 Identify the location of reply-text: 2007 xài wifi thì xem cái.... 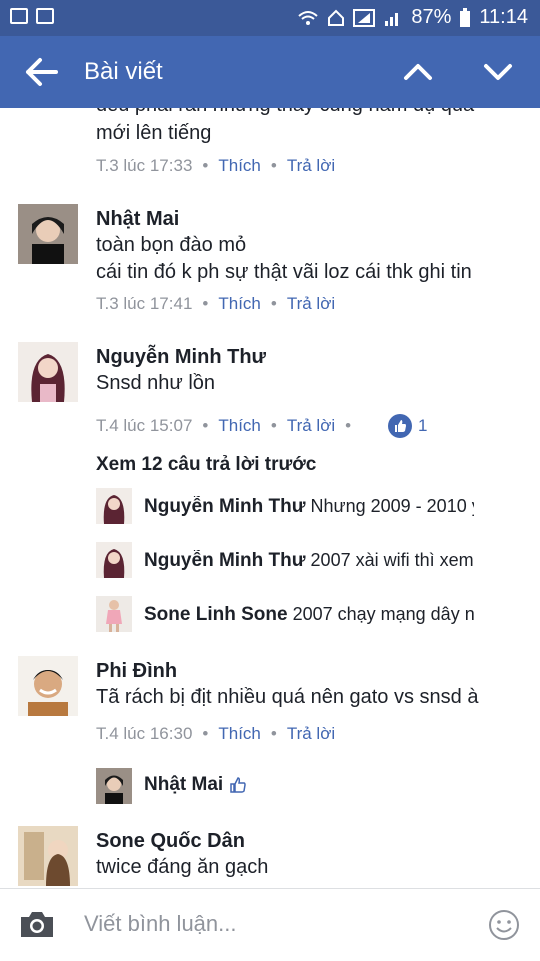
(392, 560).